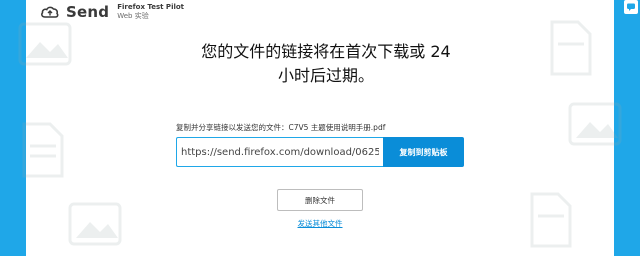 The image size is (640, 256). What do you see at coordinates (423, 152) in the screenshot?
I see `copy-to-clipboard-button: 复制到剪贴板` at bounding box center [423, 152].